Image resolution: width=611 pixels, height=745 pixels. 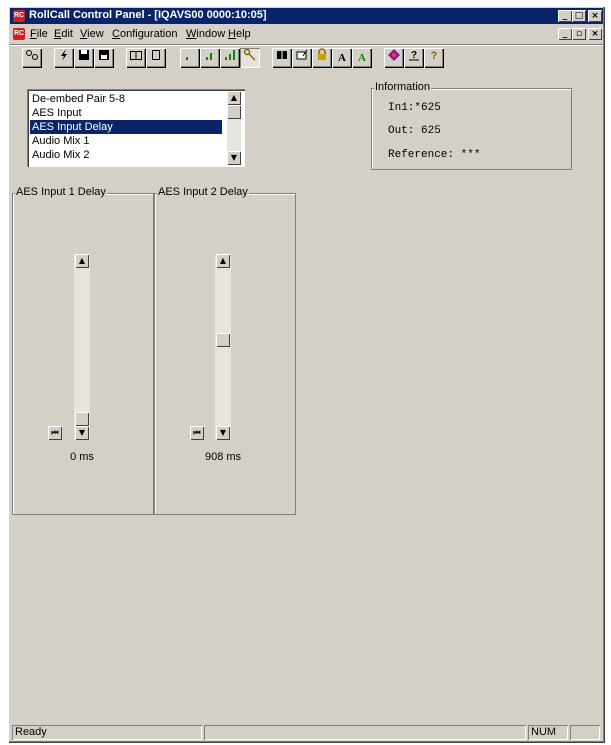 What do you see at coordinates (19, 34) in the screenshot?
I see `document-app-icon: RC` at bounding box center [19, 34].